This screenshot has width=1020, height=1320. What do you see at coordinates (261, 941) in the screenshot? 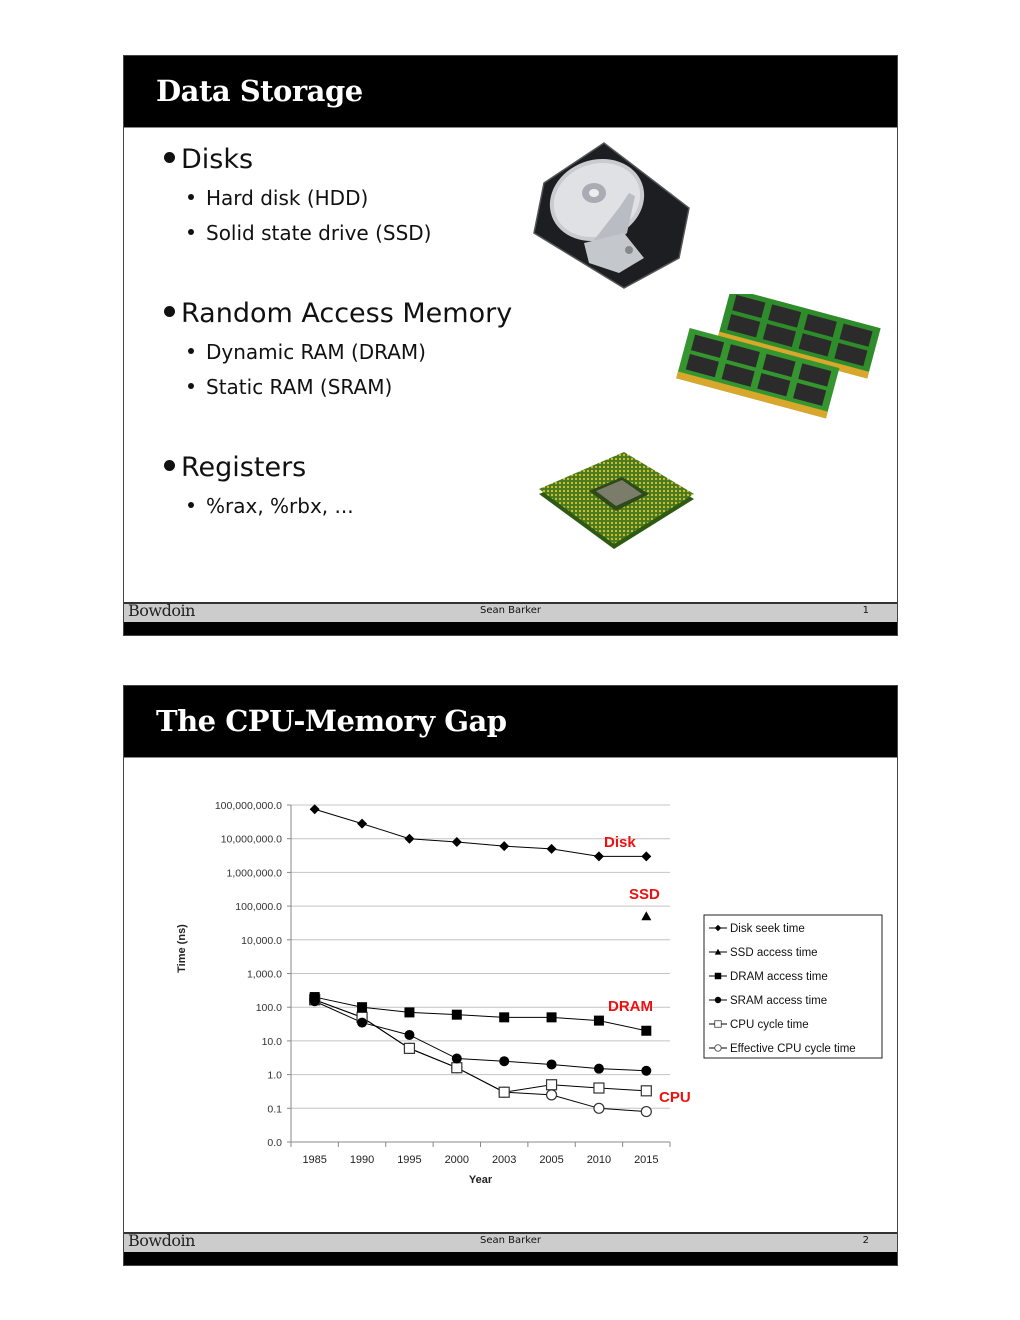
I see `y-tick-label: 10,000.0` at bounding box center [261, 941].